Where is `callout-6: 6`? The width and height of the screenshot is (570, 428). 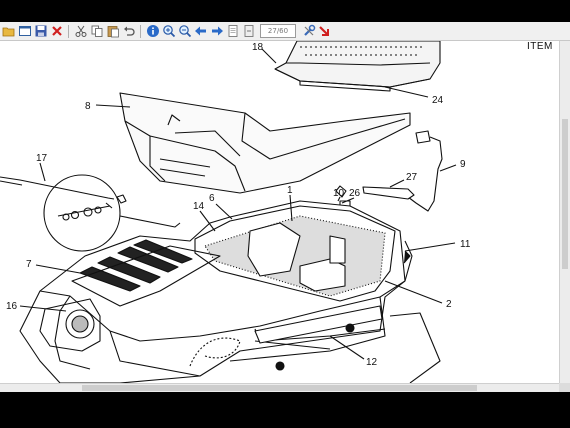
callout-6: 6 is located at coordinates (212, 198).